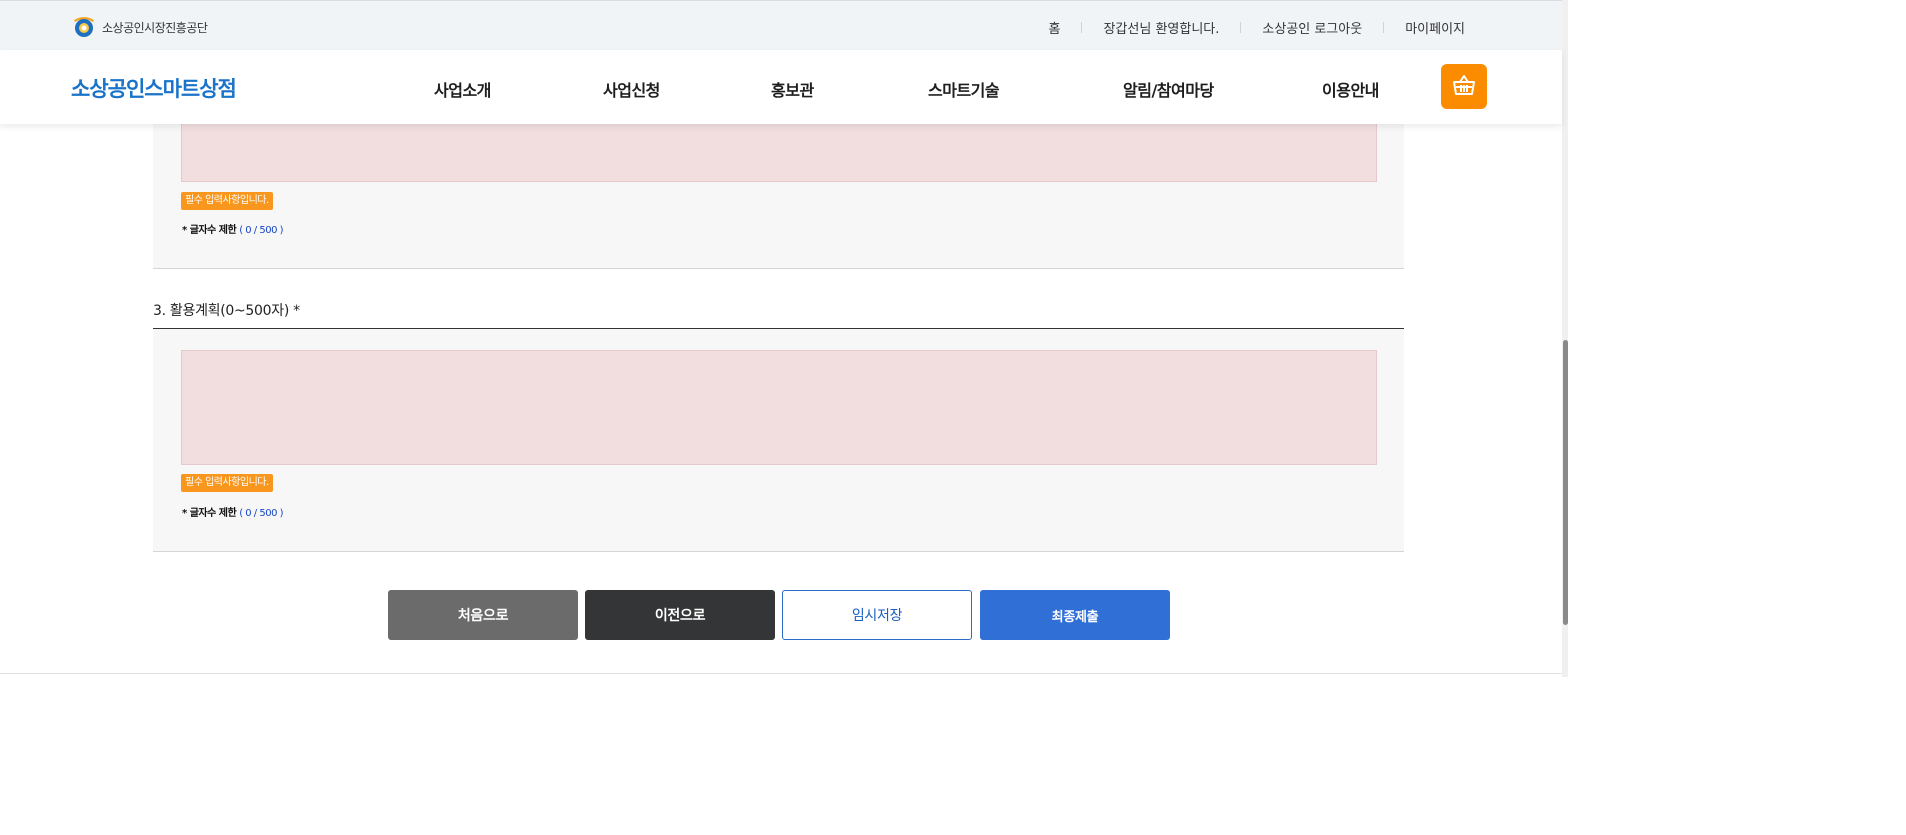 This screenshot has width=1906, height=835. What do you see at coordinates (781, 673) in the screenshot?
I see `footer-divider` at bounding box center [781, 673].